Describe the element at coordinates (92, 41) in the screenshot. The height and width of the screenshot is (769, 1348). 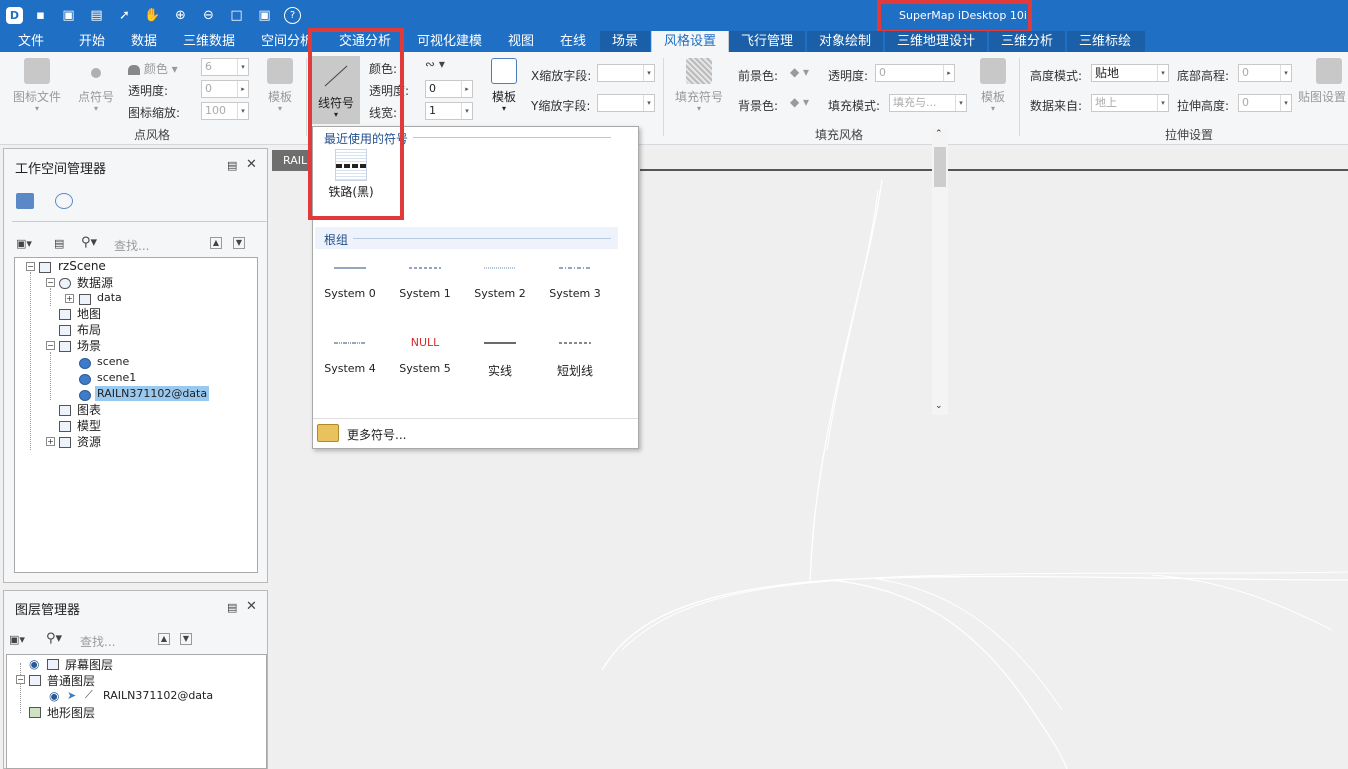
I see `tab-start: 开始` at that location.